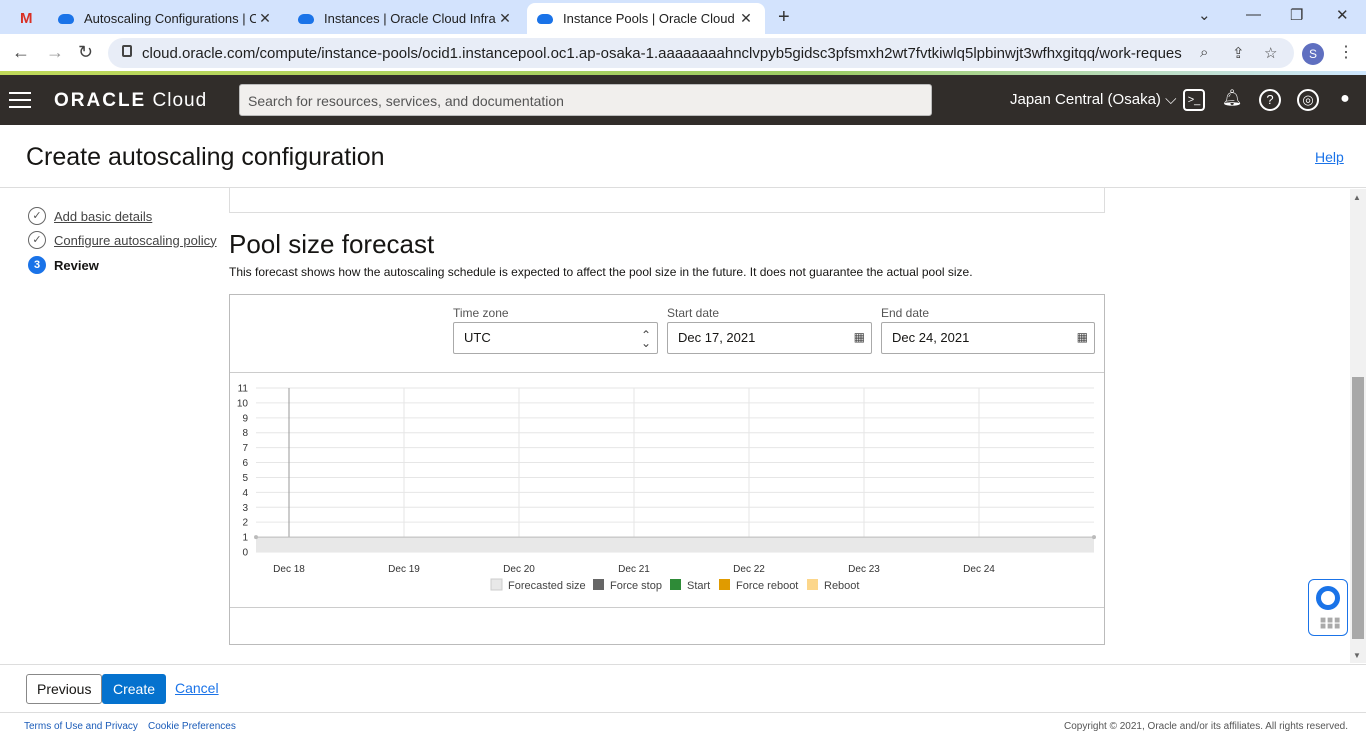 This screenshot has width=1366, height=737. What do you see at coordinates (122, 240) in the screenshot?
I see `step-configure-autoscaling-policy: ✓ Configure autoscaling policy` at bounding box center [122, 240].